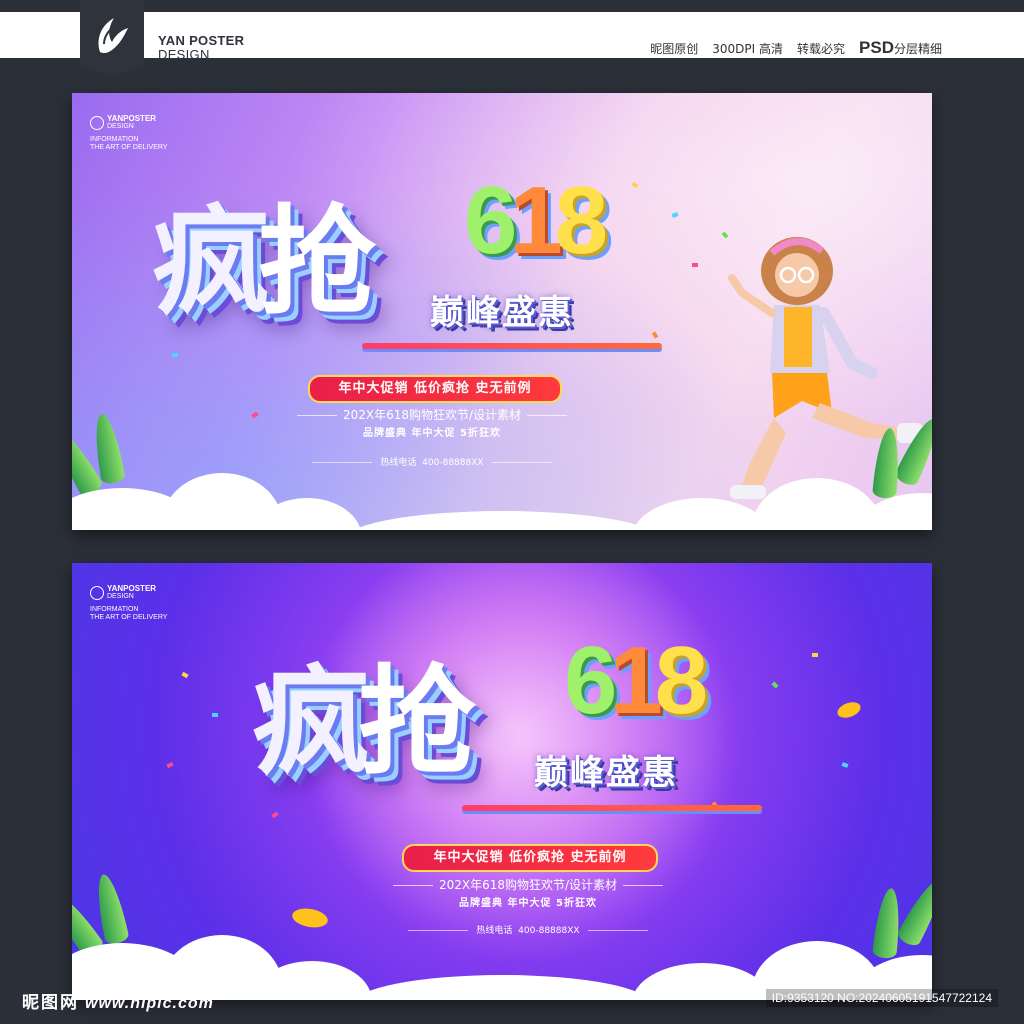 The height and width of the screenshot is (1024, 1024). I want to click on brand-line-2: DESIGN, so click(184, 54).